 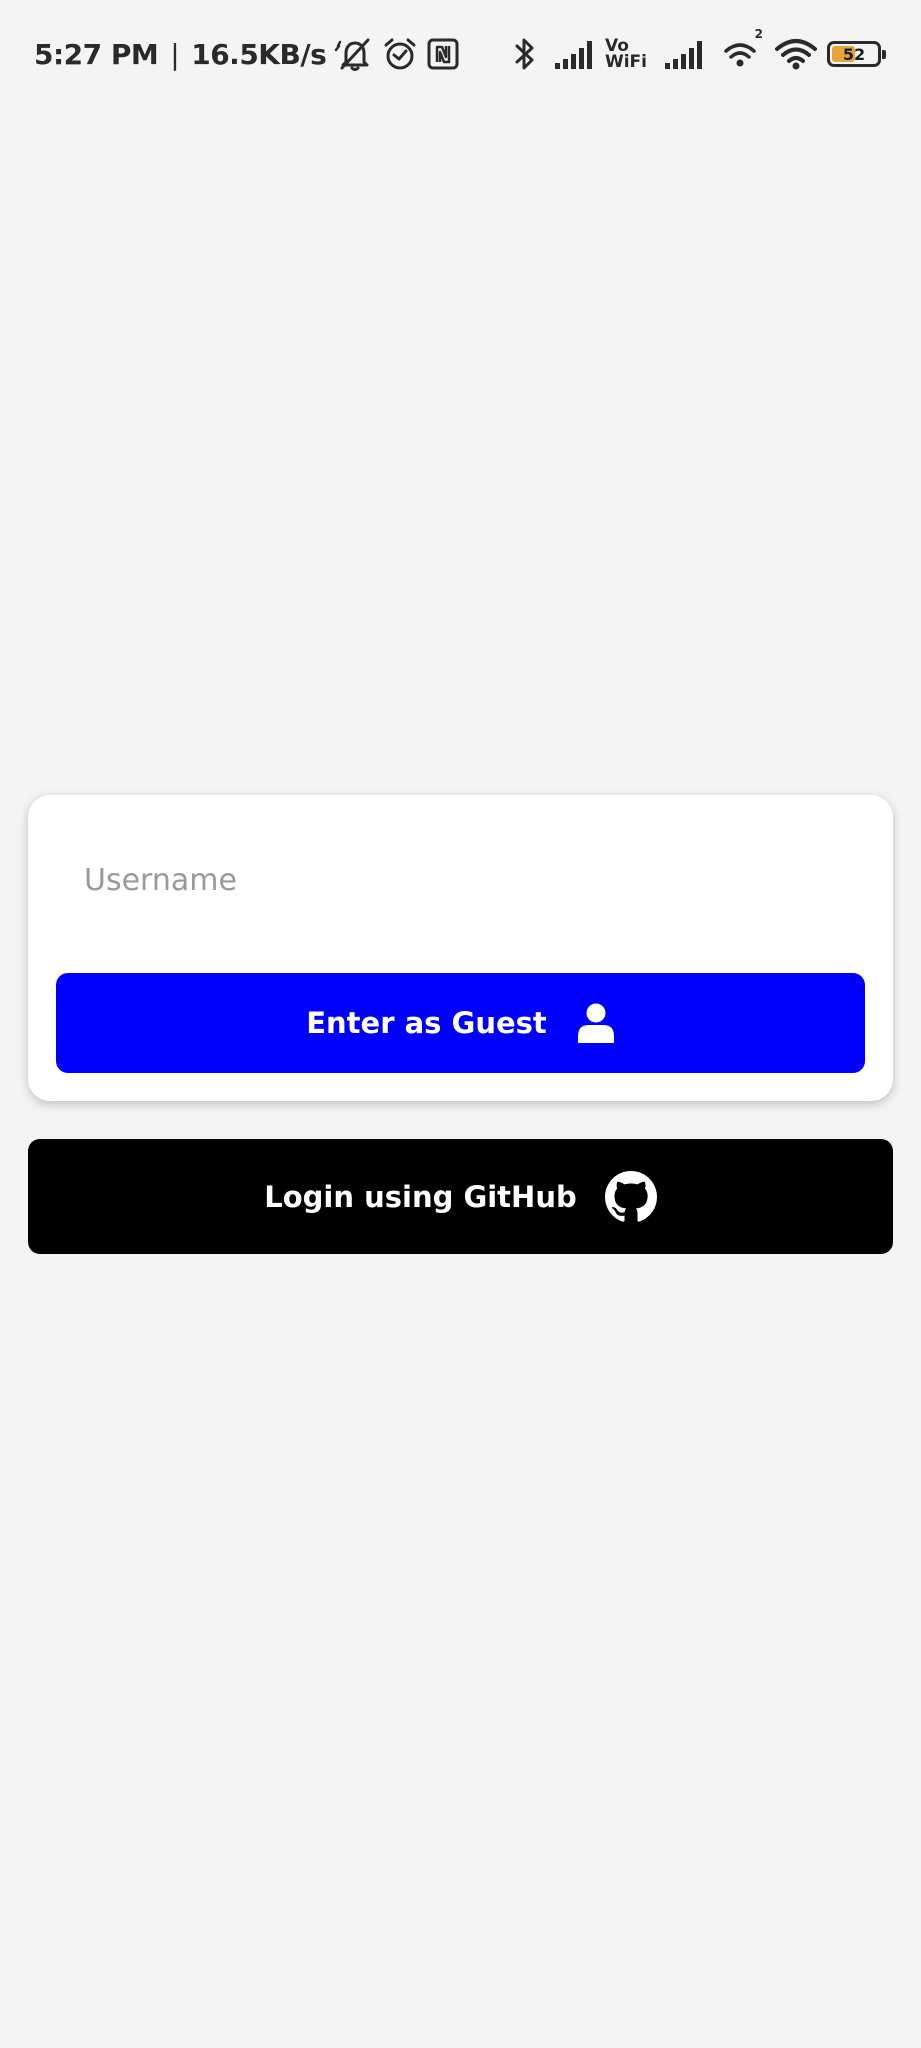 What do you see at coordinates (354, 54) in the screenshot?
I see `mute-bell-icon` at bounding box center [354, 54].